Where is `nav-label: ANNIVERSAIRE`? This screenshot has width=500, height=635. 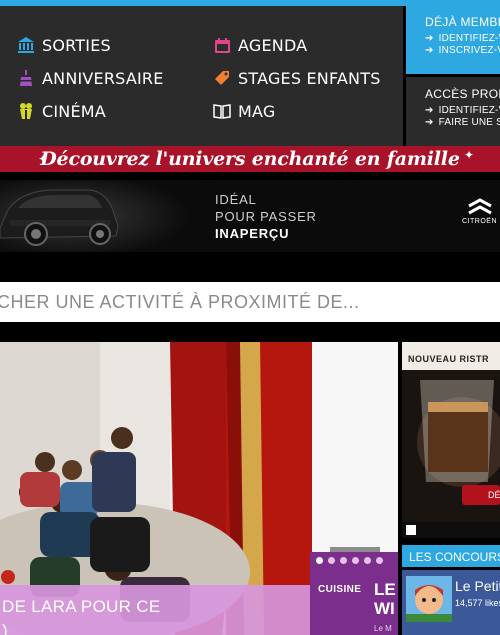
nav-label: ANNIVERSAIRE is located at coordinates (103, 78).